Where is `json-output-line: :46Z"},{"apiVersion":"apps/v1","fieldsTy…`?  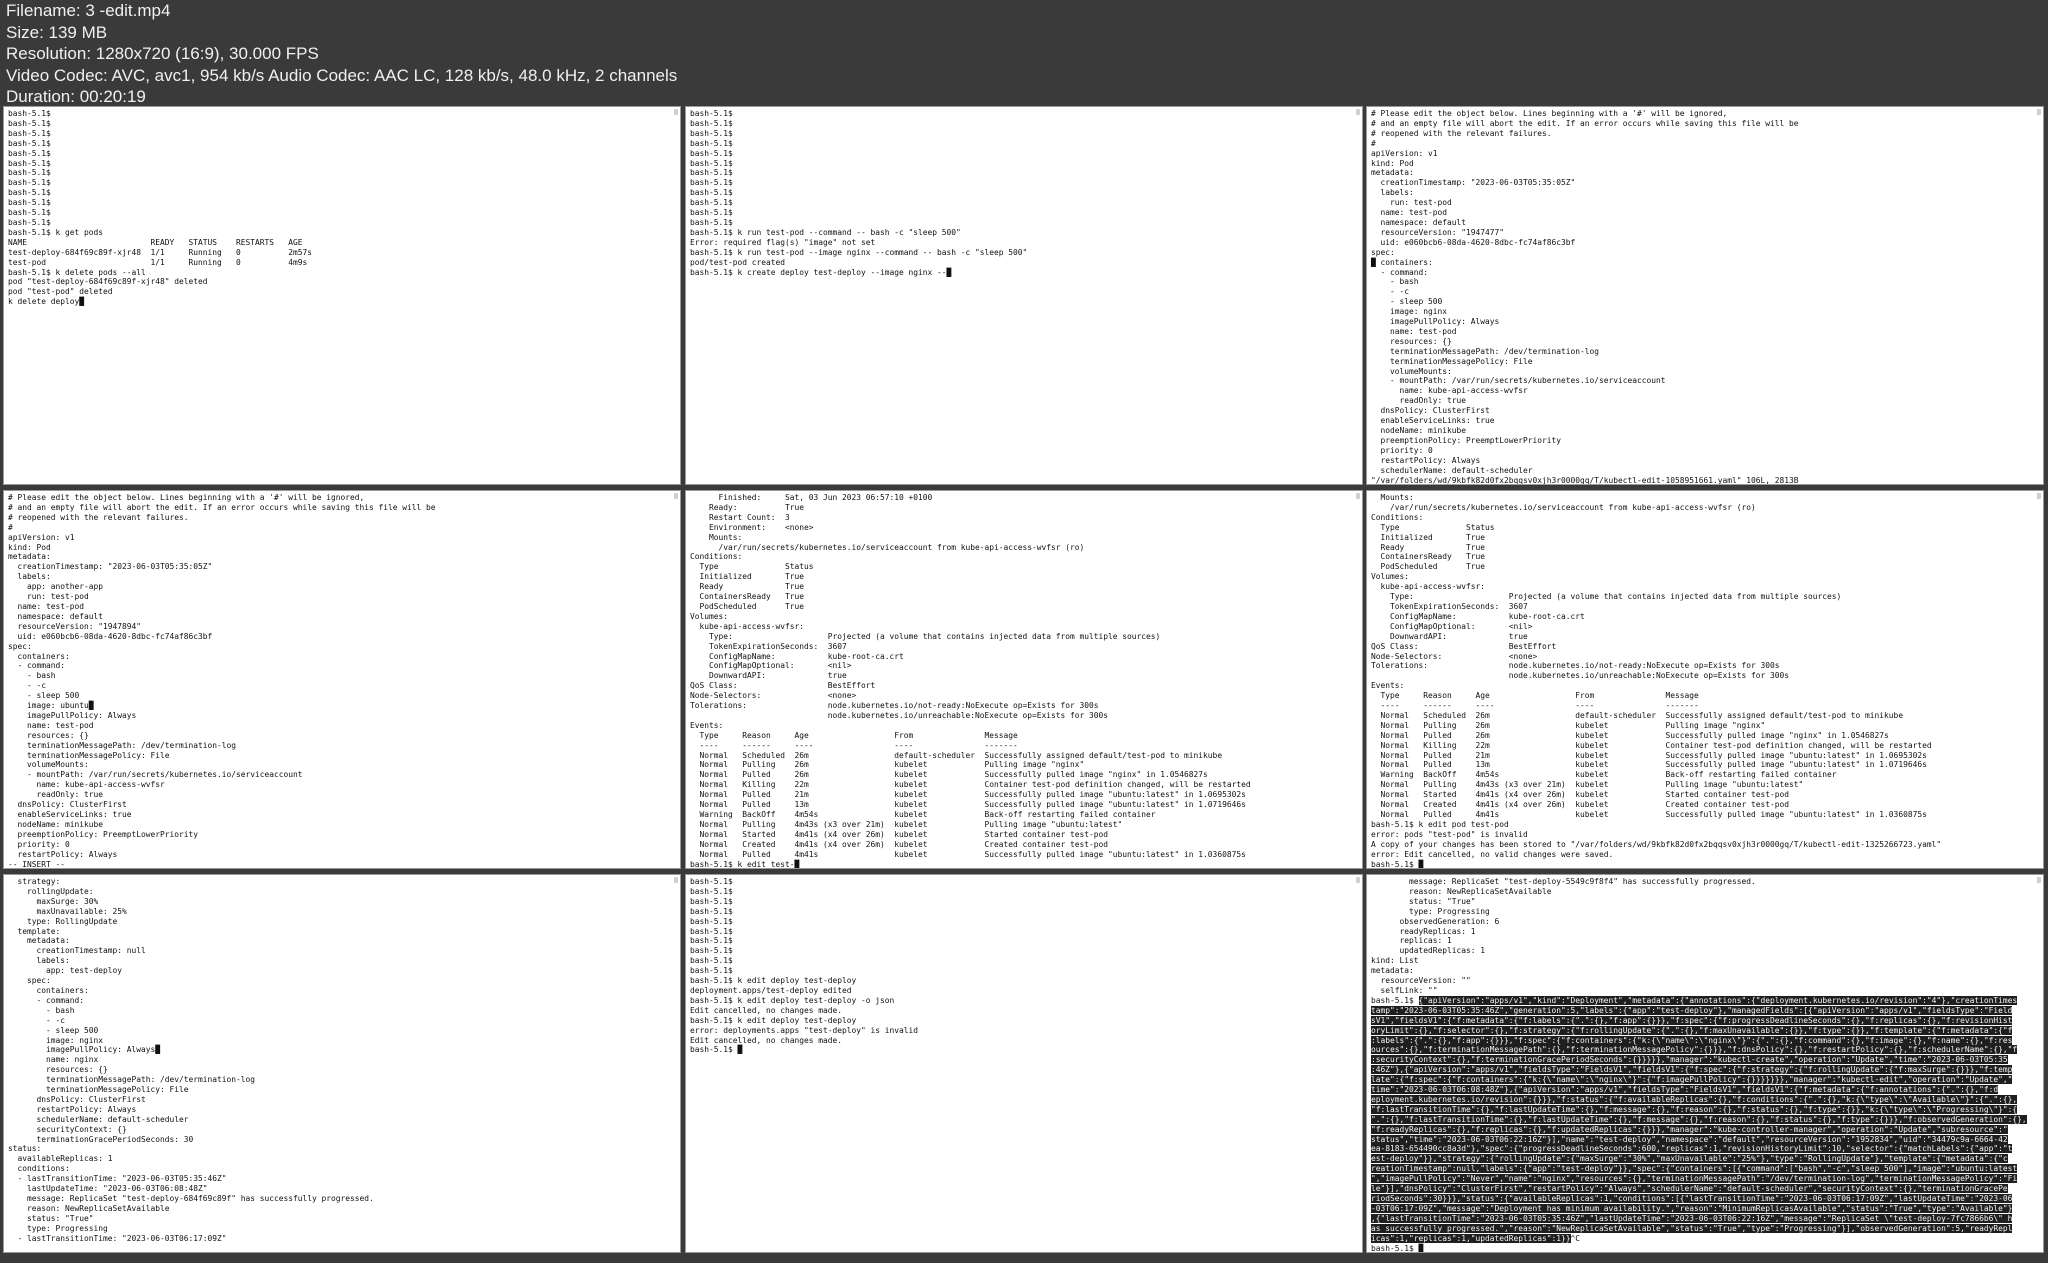
json-output-line: :46Z"},{"apiVersion":"apps/v1","fieldsTy… is located at coordinates (1692, 1070).